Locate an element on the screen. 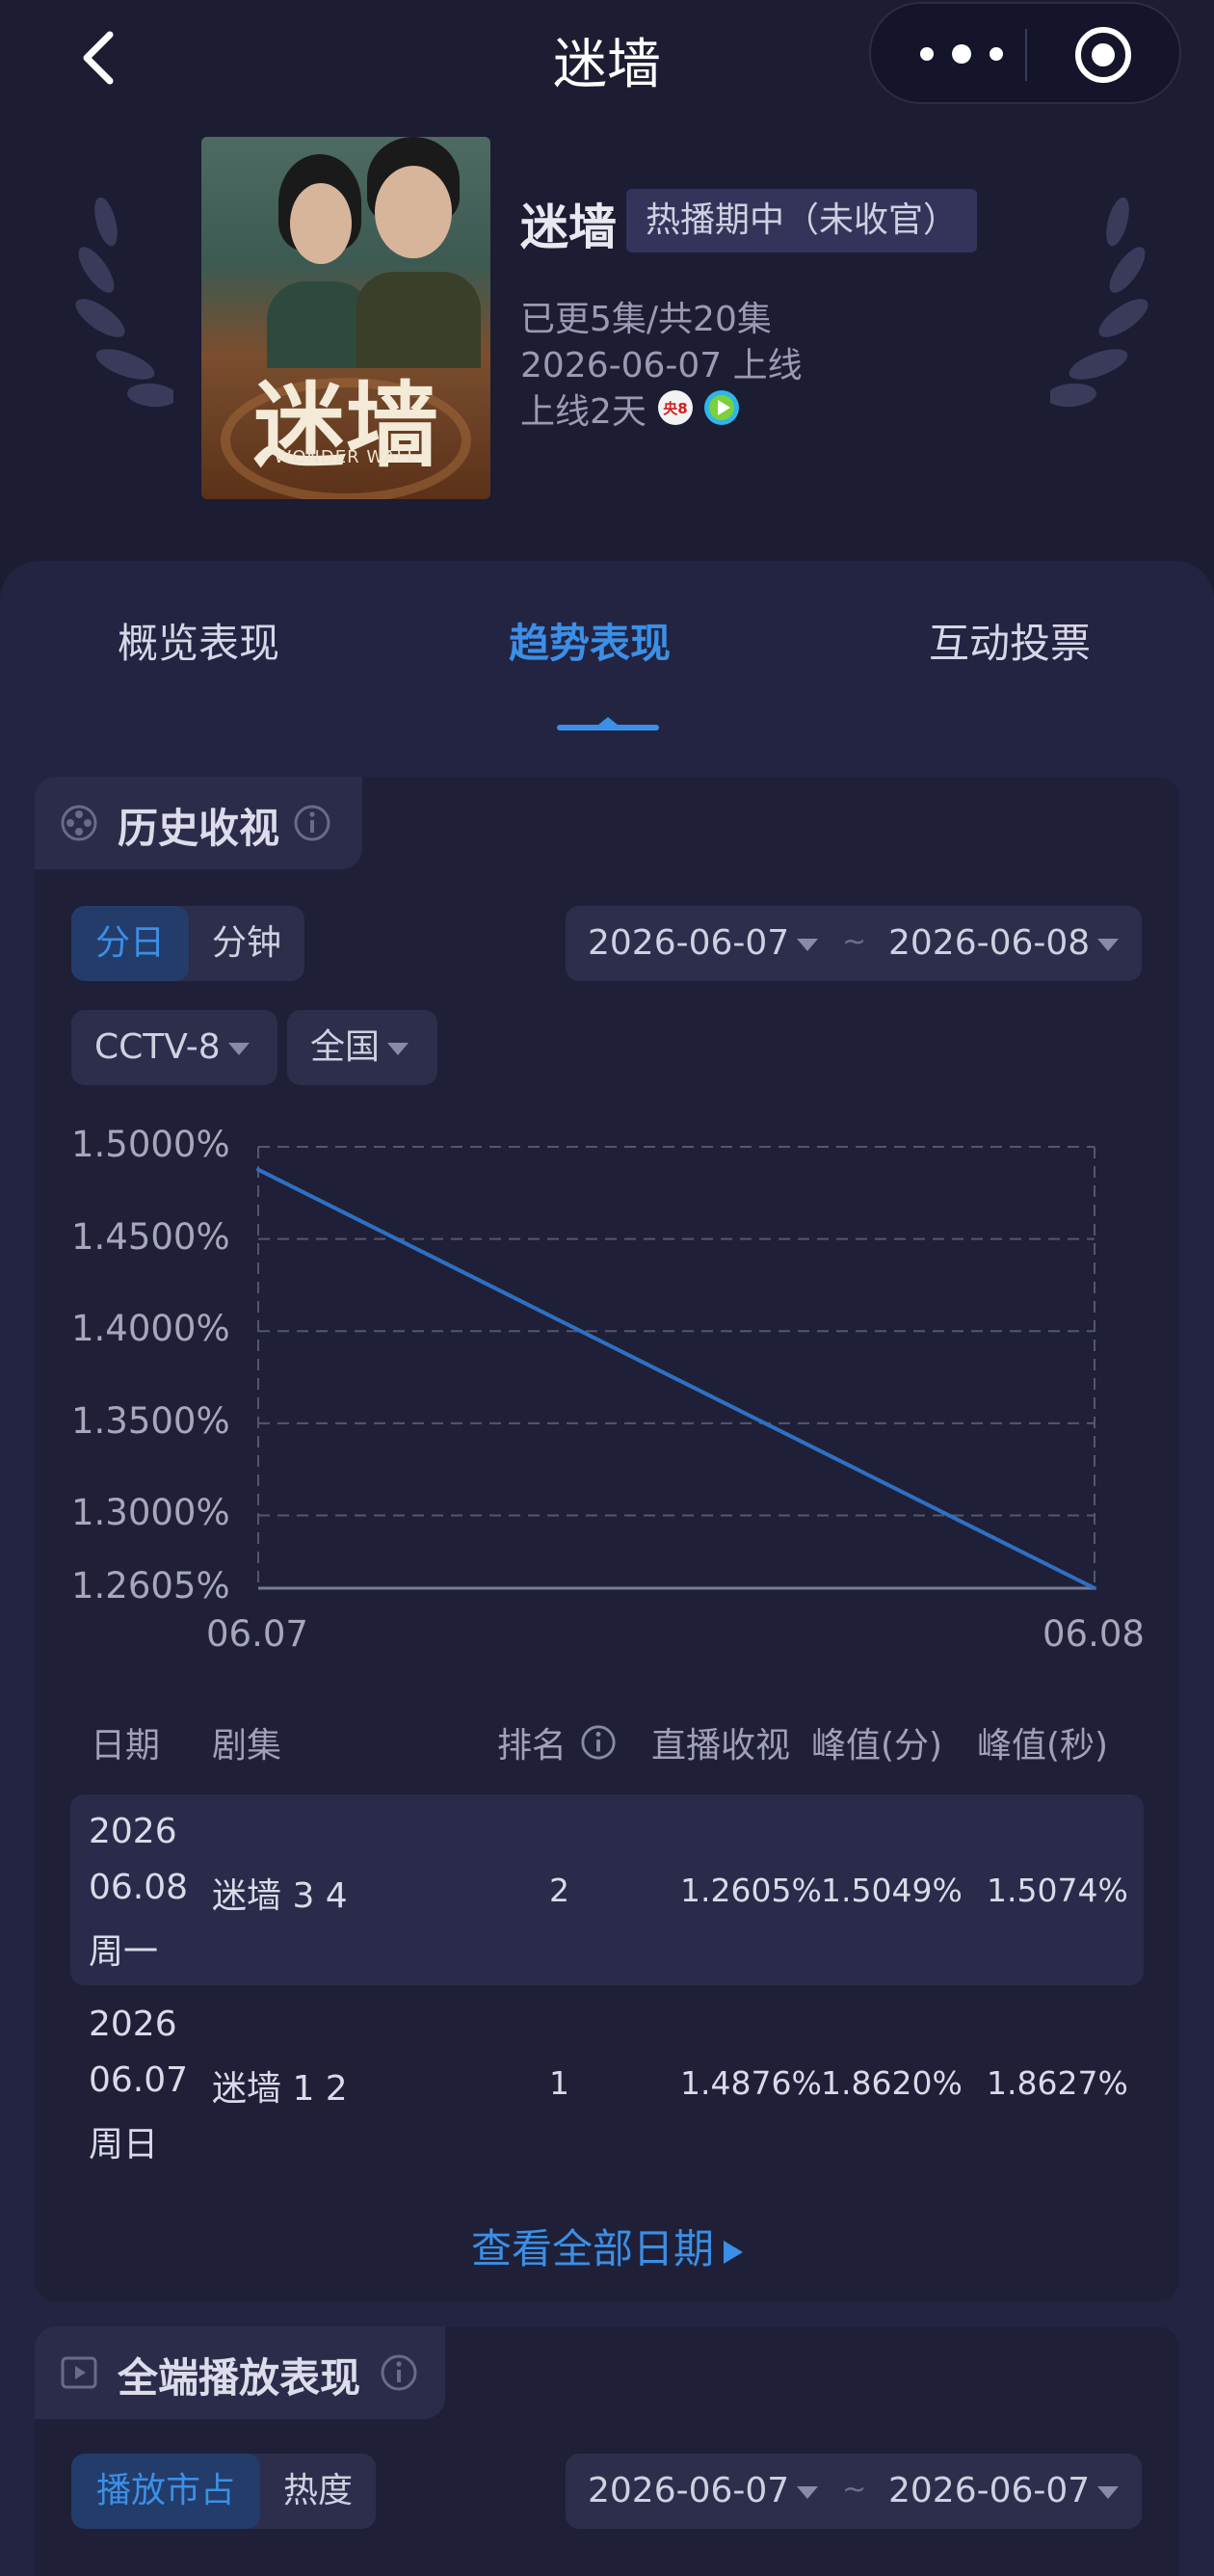 The height and width of the screenshot is (2576, 1214). premiere-date: 2026-06-07 上线 is located at coordinates (661, 365).